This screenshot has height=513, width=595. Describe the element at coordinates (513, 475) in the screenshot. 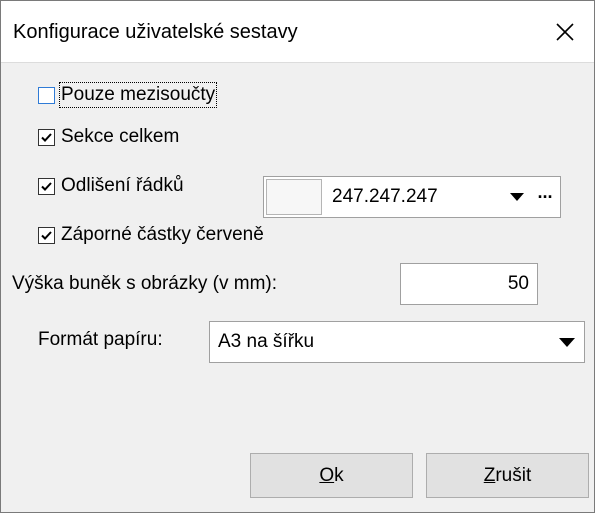

I see `cancel-label-rest: rušit` at that location.